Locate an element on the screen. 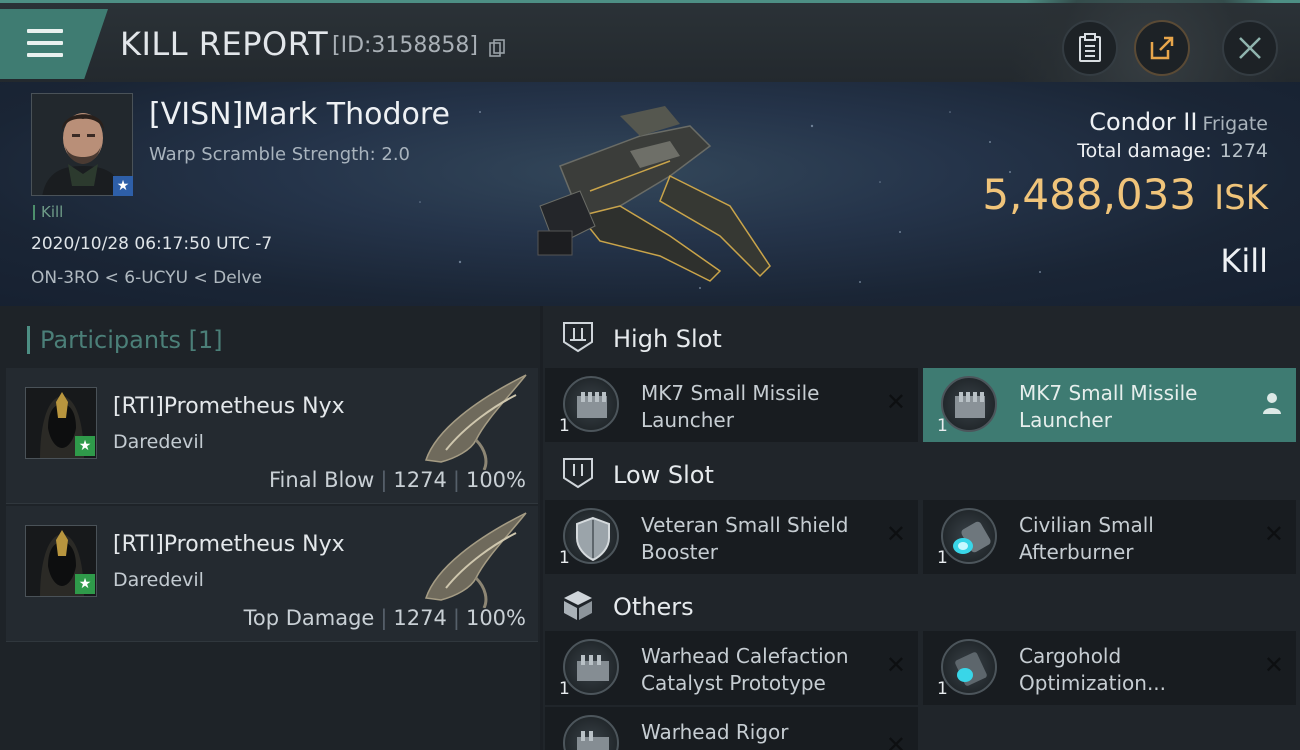 The height and width of the screenshot is (750, 1300). close-button is located at coordinates (1250, 48).